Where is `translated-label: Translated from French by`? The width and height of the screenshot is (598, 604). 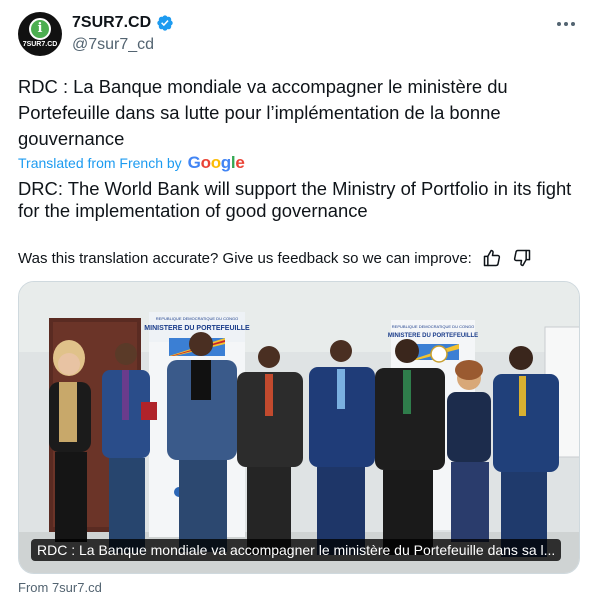
translated-label: Translated from French by is located at coordinates (100, 163).